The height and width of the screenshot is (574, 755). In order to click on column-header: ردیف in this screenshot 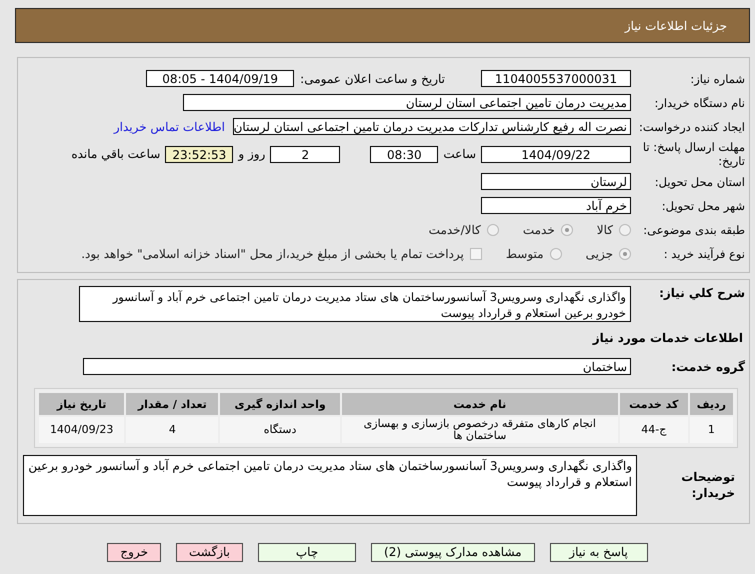, I will do `click(711, 404)`.